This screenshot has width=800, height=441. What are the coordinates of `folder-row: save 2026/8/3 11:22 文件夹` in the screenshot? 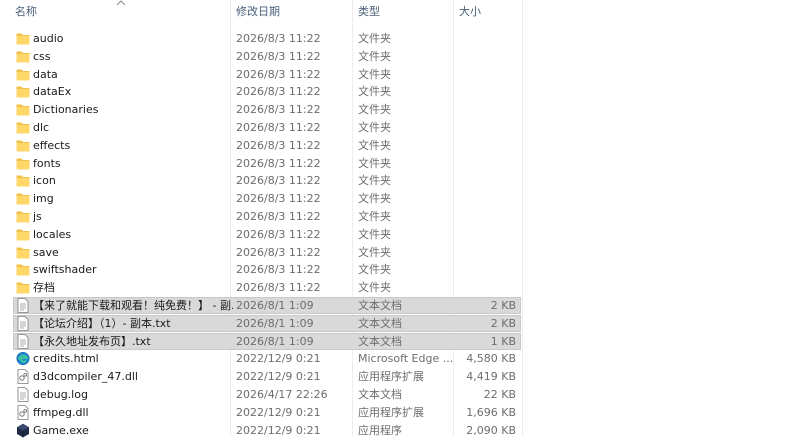 It's located at (267, 252).